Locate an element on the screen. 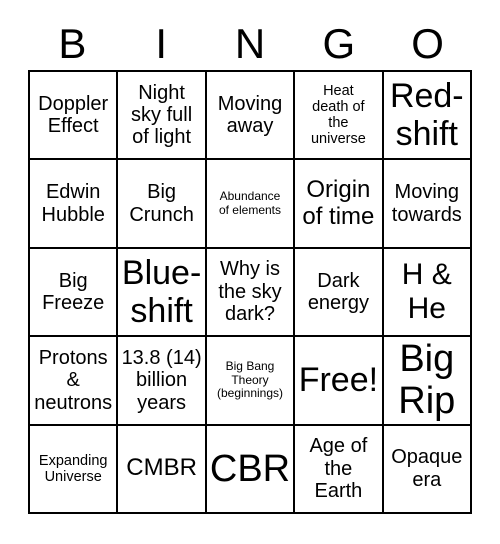  bingo-cell: Big Bang Theory (beginnings) is located at coordinates (251, 381).